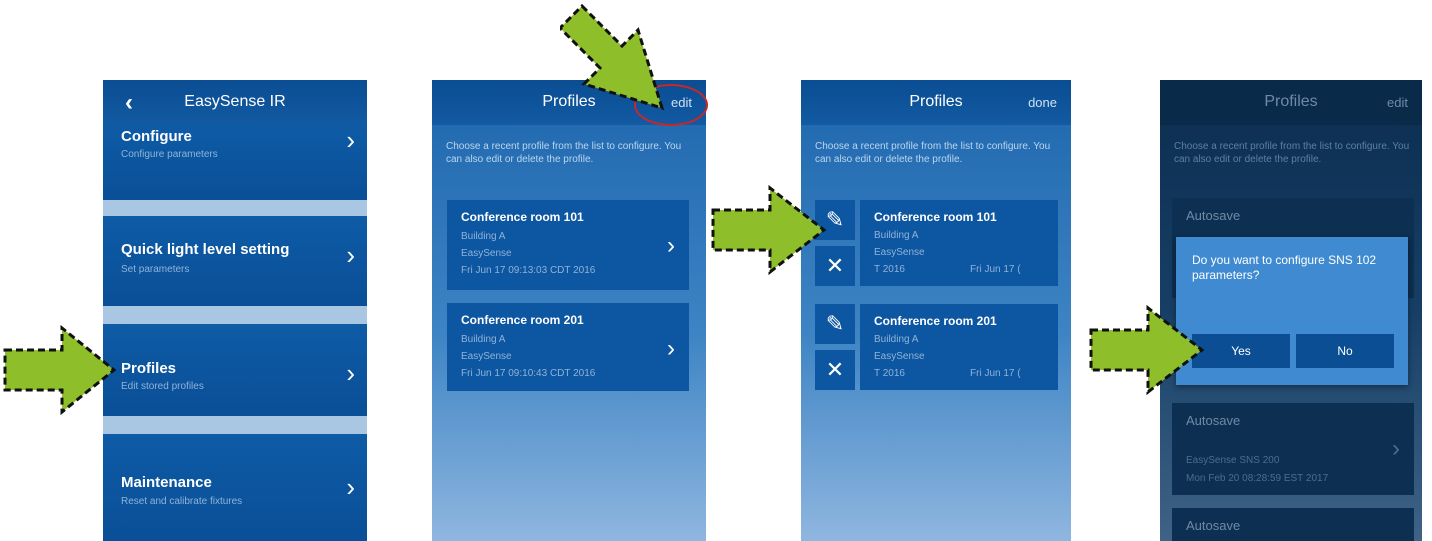 Image resolution: width=1432 pixels, height=541 pixels. I want to click on profile-date: Fri Jun 17 09:10:43 CDT 2016, so click(528, 373).